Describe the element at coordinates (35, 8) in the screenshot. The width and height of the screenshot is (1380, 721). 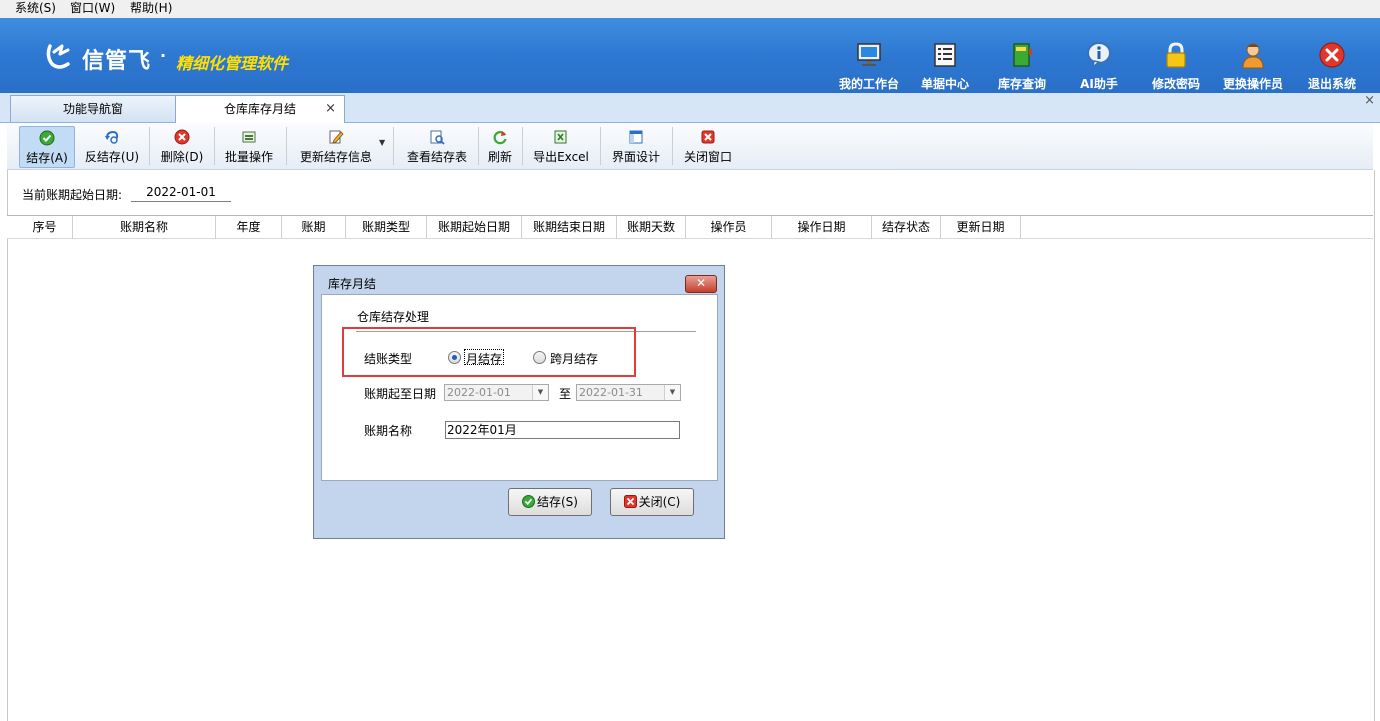
I see `menu-system: 系统(S)` at that location.